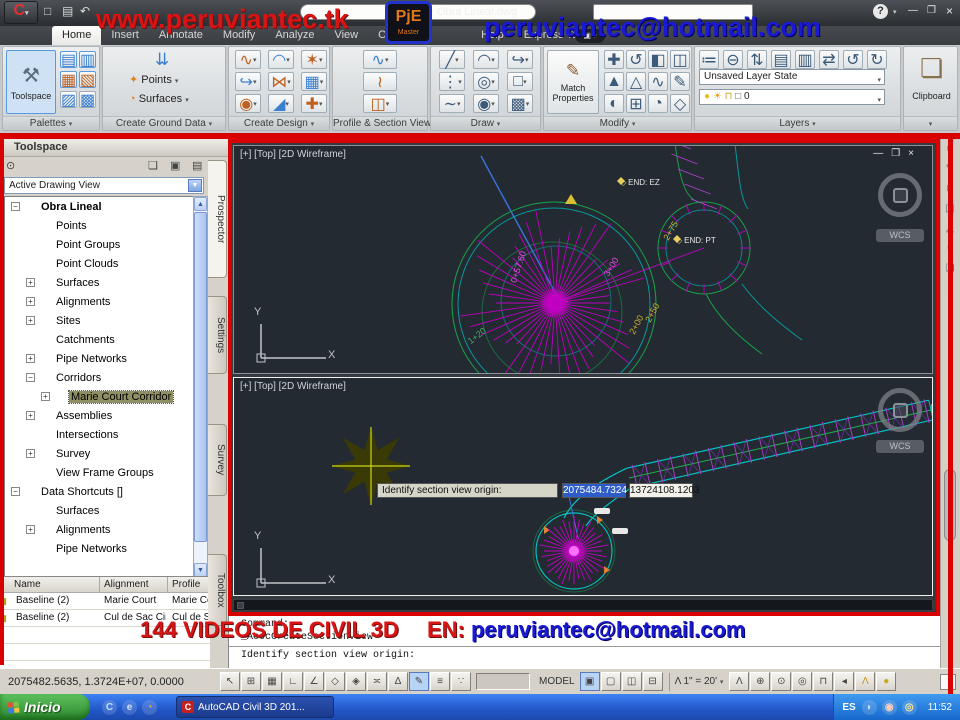 This screenshot has width=960, height=720. I want to click on side-tab-survey: Survey, so click(217, 460).